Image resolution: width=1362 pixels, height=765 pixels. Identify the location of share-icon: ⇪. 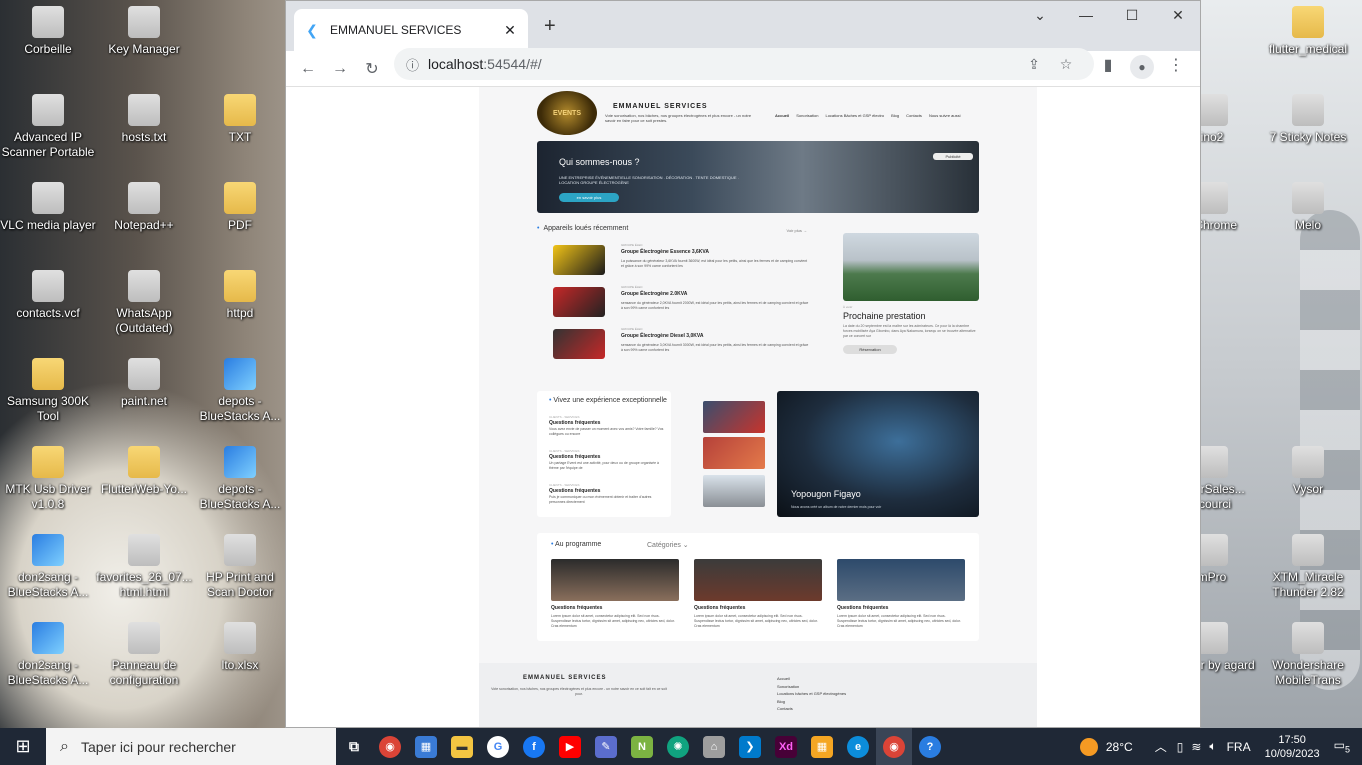
(1034, 64).